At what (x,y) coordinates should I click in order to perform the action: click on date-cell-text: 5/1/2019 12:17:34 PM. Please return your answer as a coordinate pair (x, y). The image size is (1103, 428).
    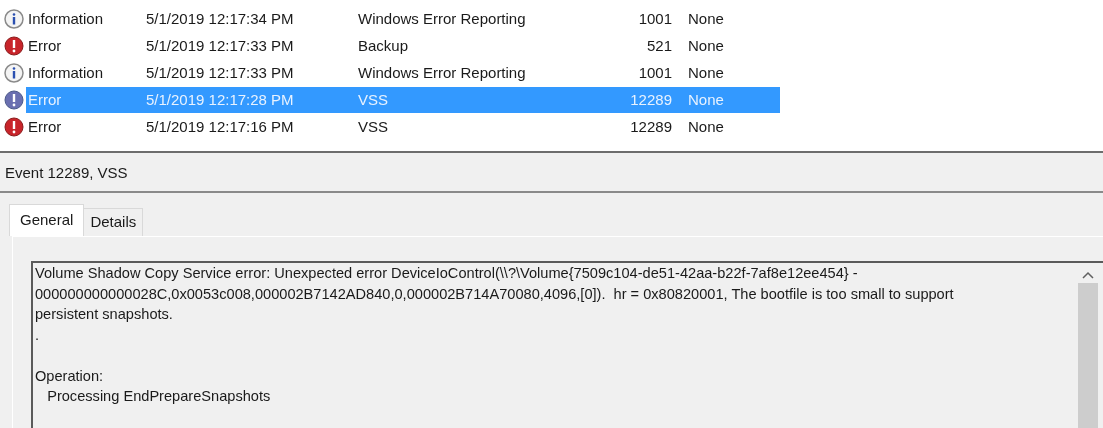
    Looking at the image, I should click on (220, 18).